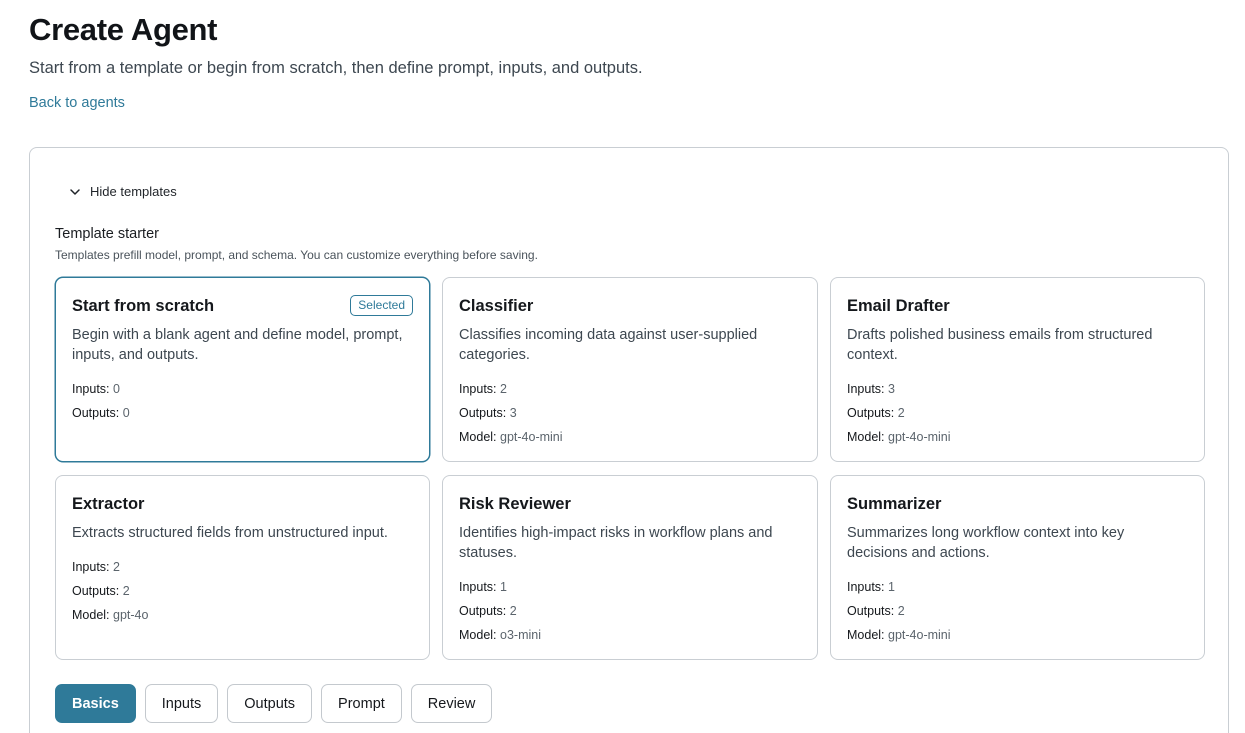 The height and width of the screenshot is (733, 1245). What do you see at coordinates (181, 703) in the screenshot?
I see `tab-inputs: Inputs` at bounding box center [181, 703].